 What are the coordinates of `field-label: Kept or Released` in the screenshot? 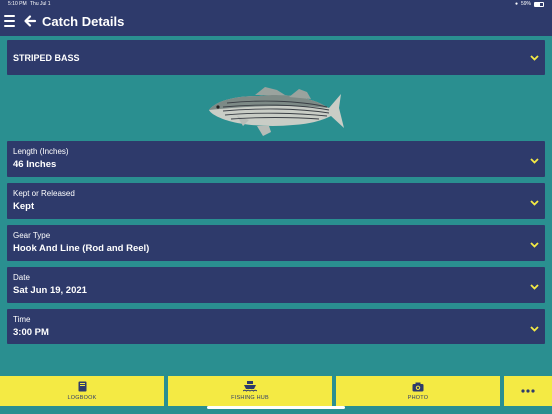 It's located at (44, 193).